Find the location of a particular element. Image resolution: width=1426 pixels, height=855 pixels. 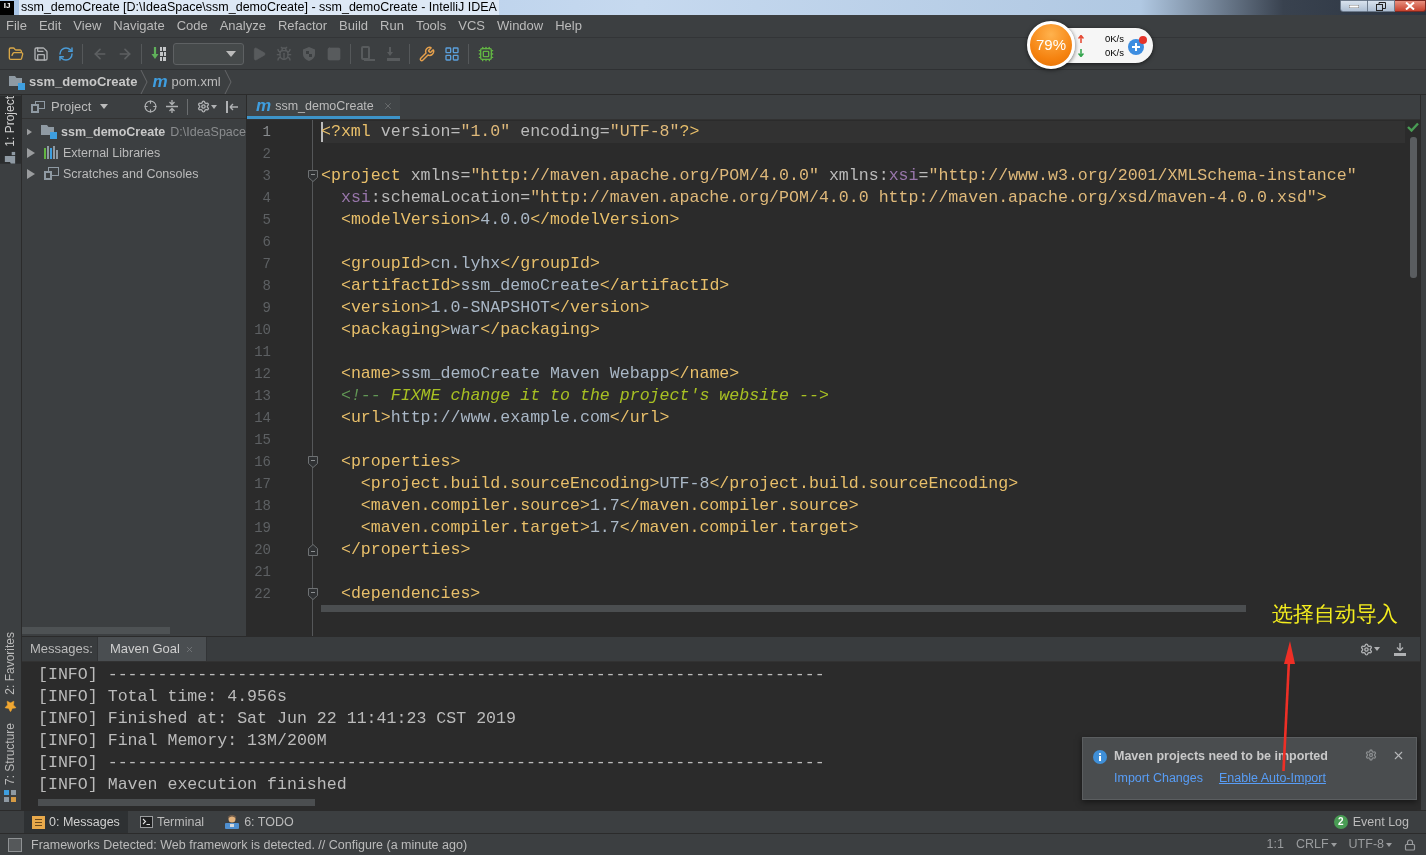

menu-item: Build is located at coordinates (353, 26).